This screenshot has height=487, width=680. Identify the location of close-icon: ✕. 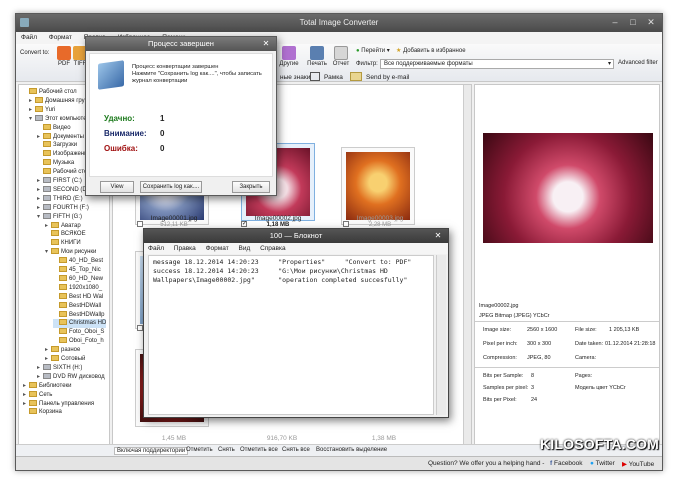
(651, 22).